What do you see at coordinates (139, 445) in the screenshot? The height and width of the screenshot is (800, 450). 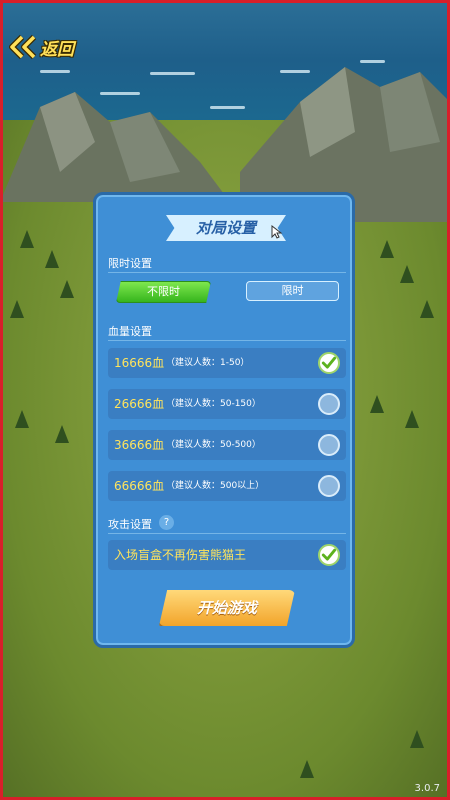 I see `hp-amount: 36666血` at bounding box center [139, 445].